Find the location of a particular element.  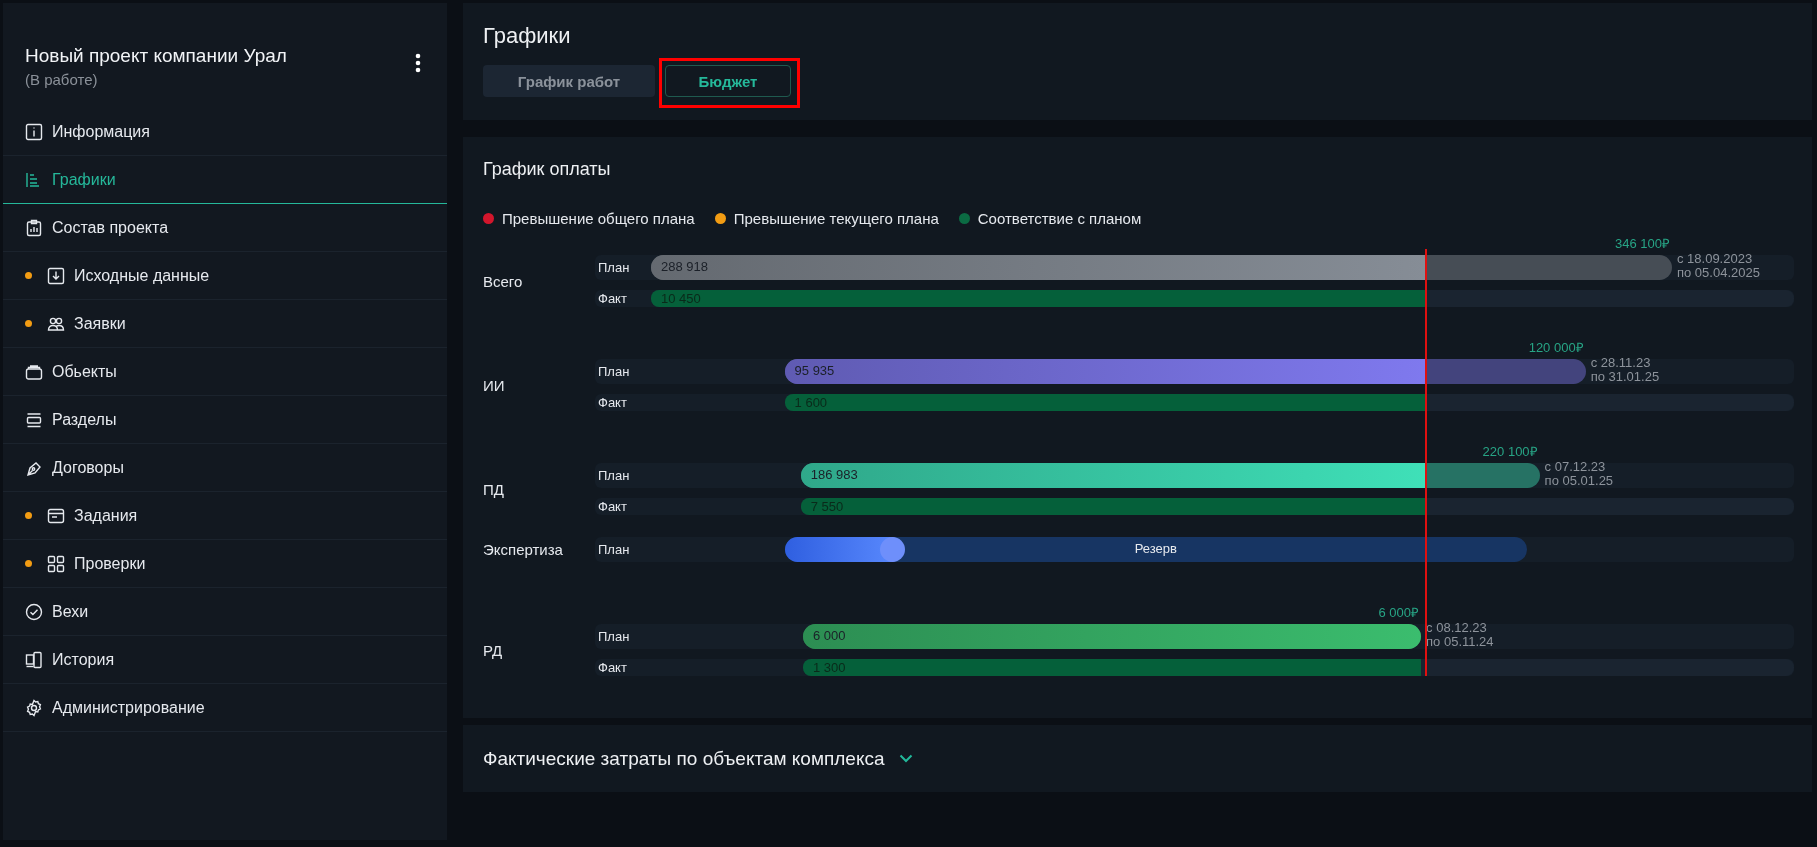

nav-item: Разделы is located at coordinates (225, 420).